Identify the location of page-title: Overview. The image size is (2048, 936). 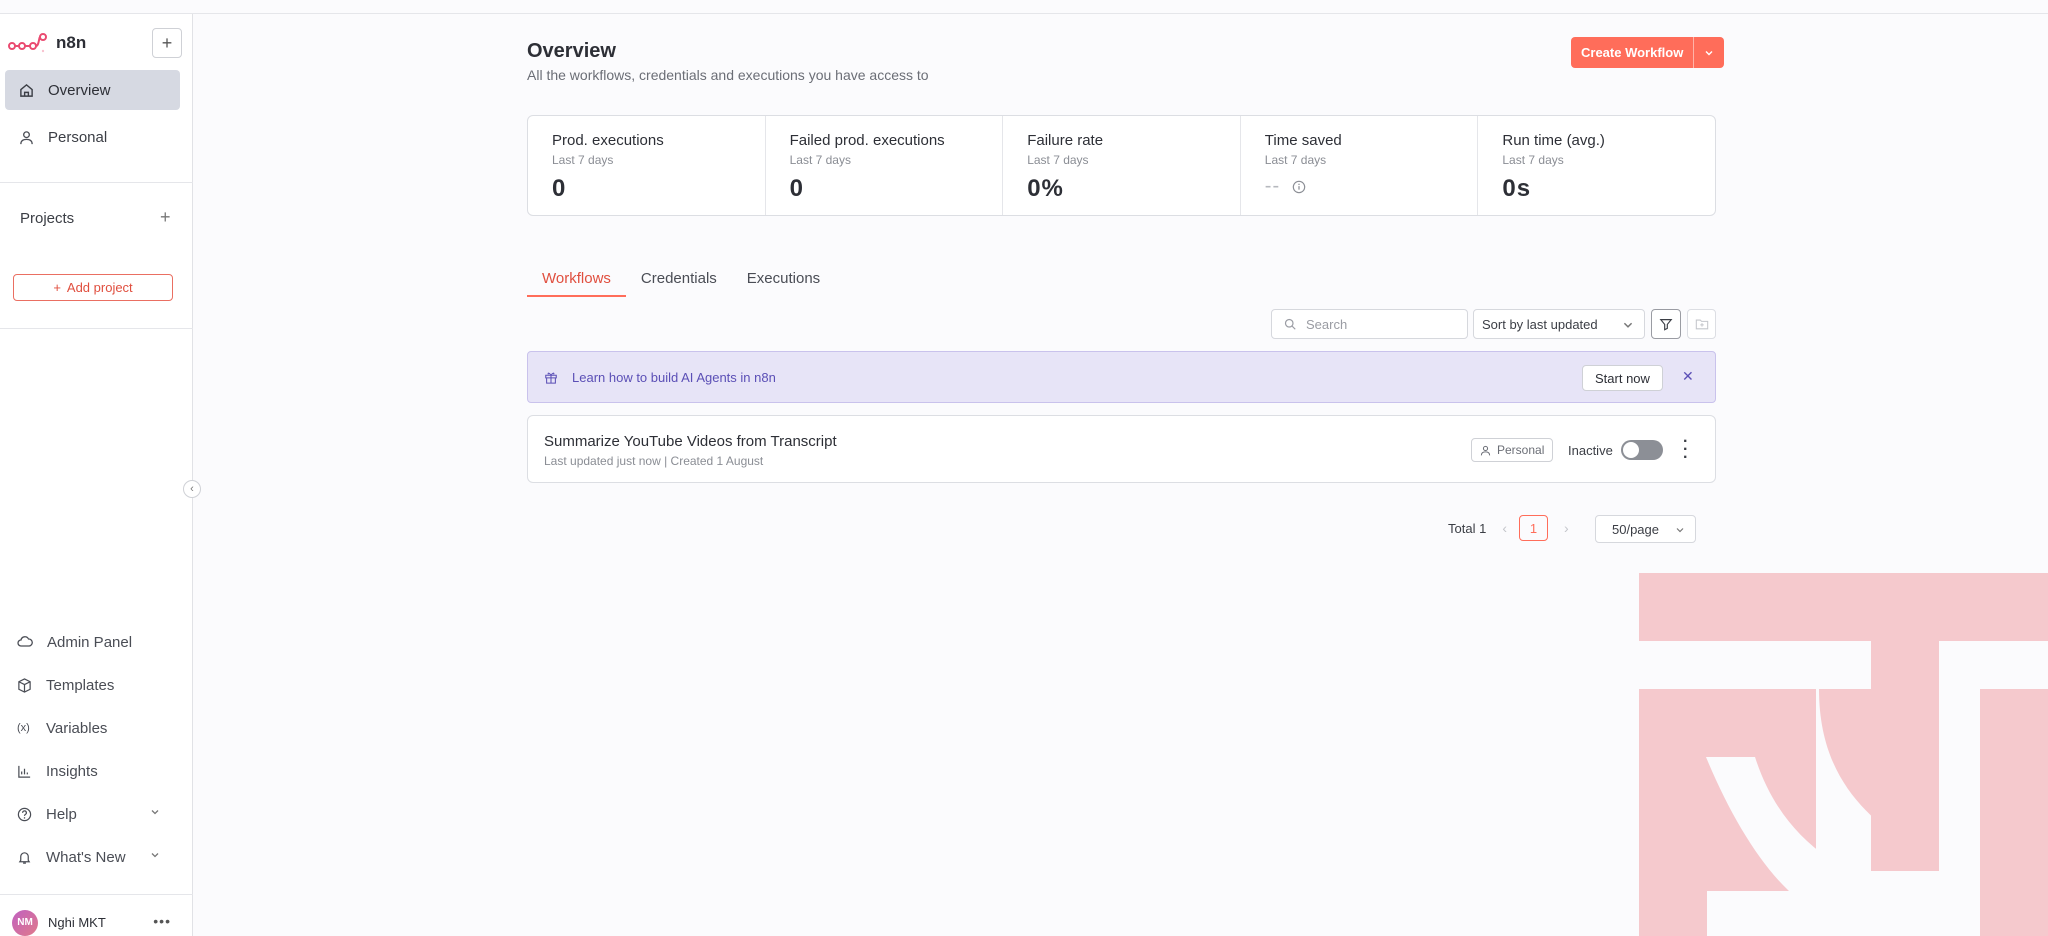
(571, 51).